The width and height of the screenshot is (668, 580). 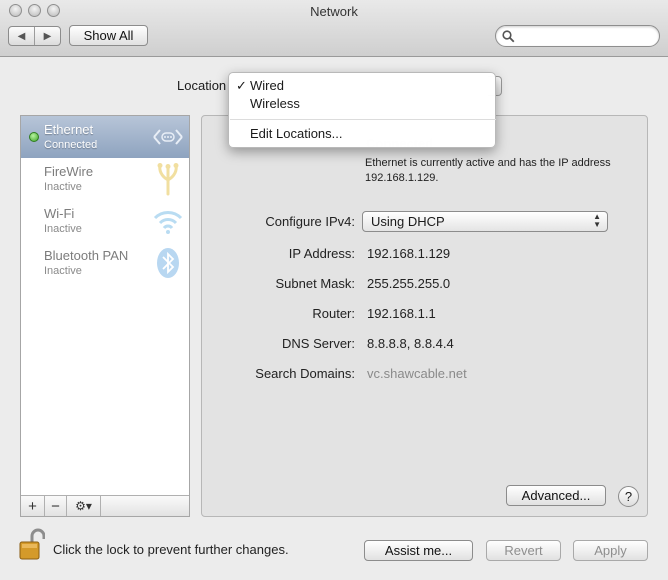 What do you see at coordinates (202, 85) in the screenshot?
I see `location-label: Location` at bounding box center [202, 85].